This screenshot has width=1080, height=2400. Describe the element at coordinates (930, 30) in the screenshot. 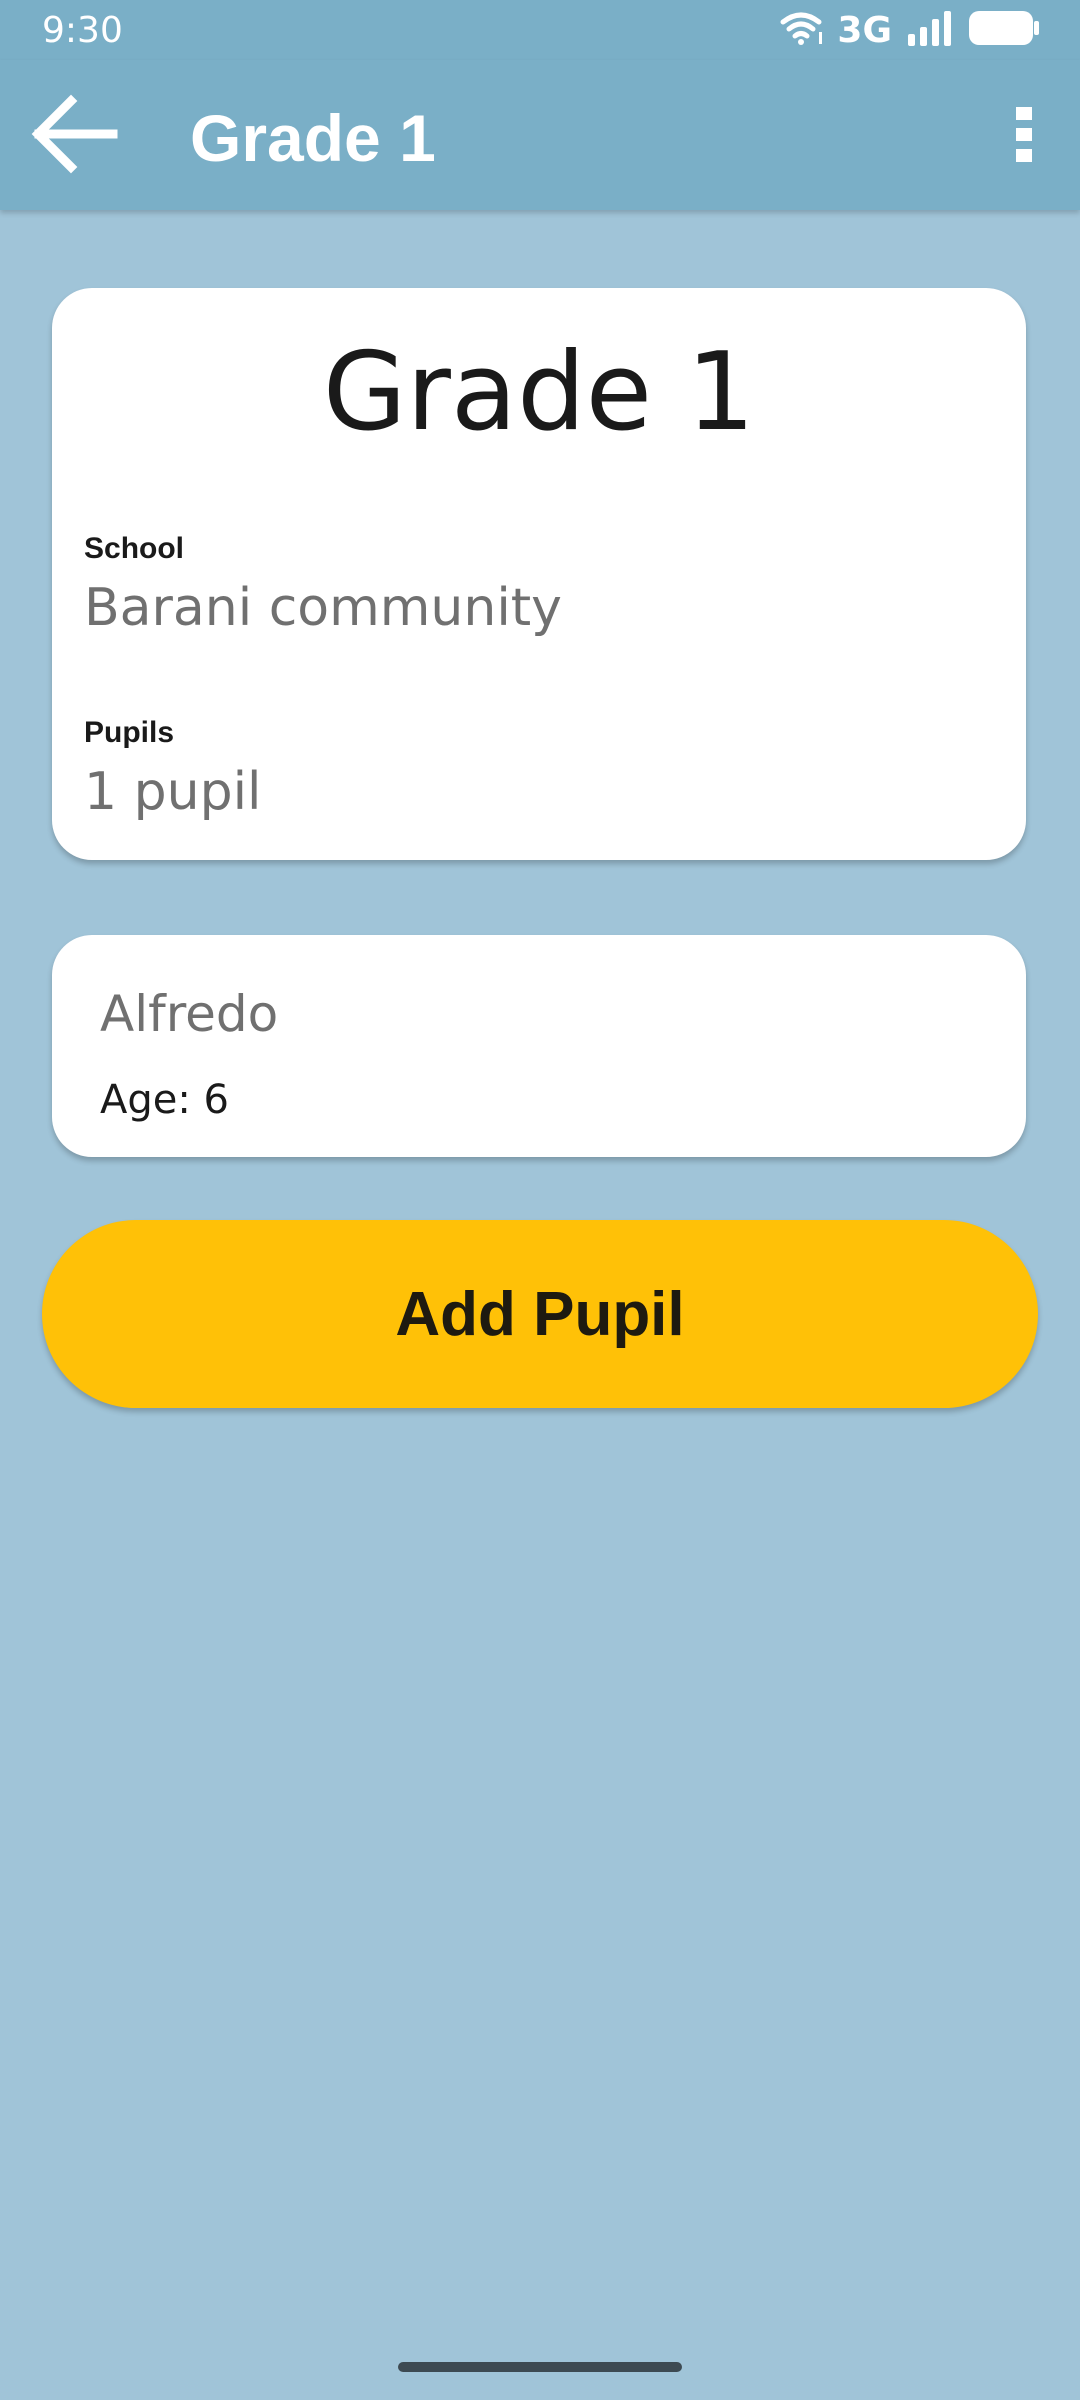

I see `signal-icon` at that location.